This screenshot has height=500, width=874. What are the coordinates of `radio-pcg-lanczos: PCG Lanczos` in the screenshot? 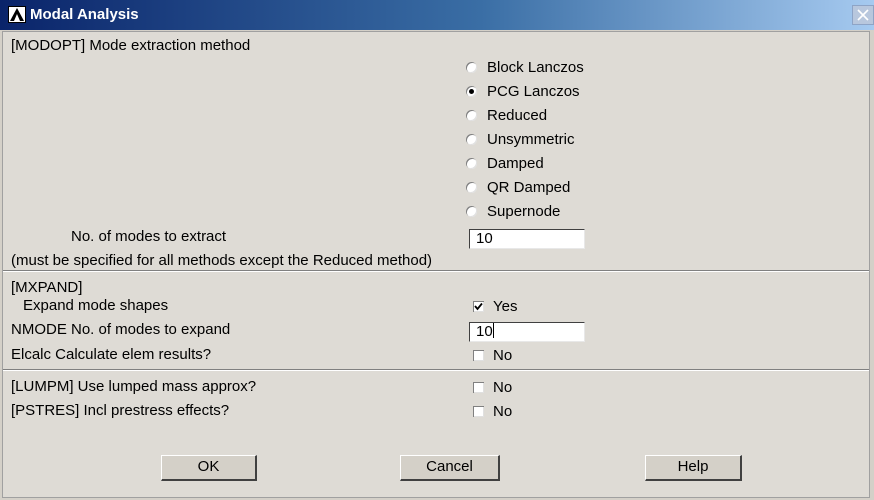 It's located at (523, 92).